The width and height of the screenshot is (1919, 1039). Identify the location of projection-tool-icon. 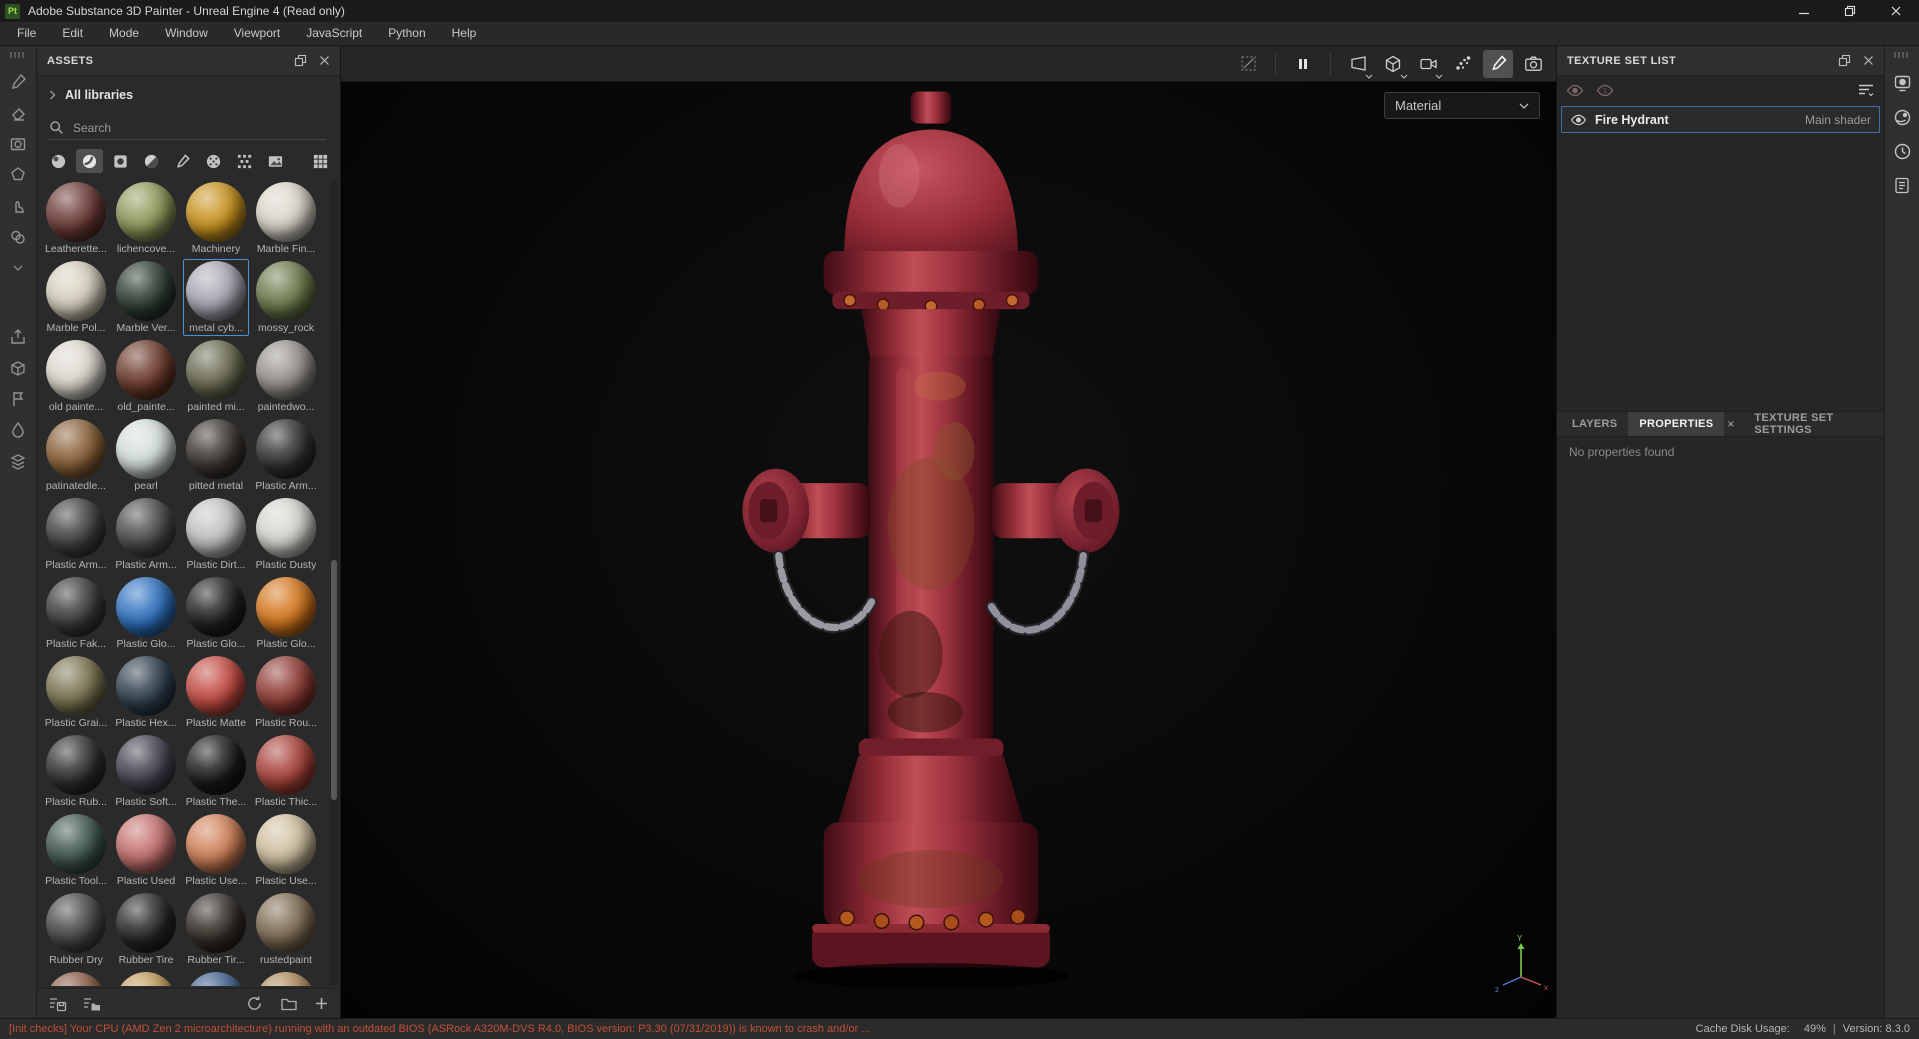
(18, 143).